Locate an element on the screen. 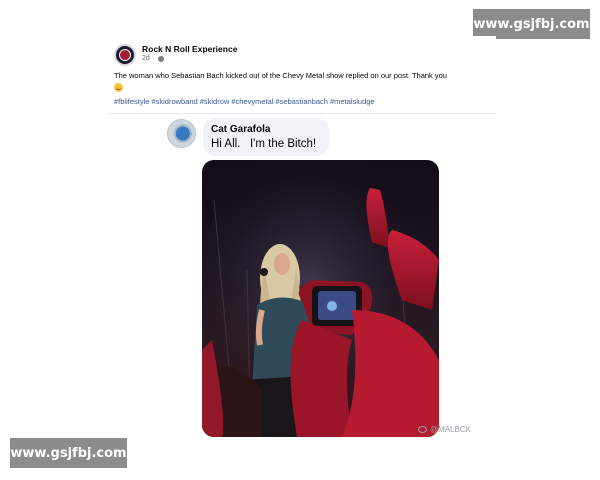  weibo-icon is located at coordinates (422, 429).